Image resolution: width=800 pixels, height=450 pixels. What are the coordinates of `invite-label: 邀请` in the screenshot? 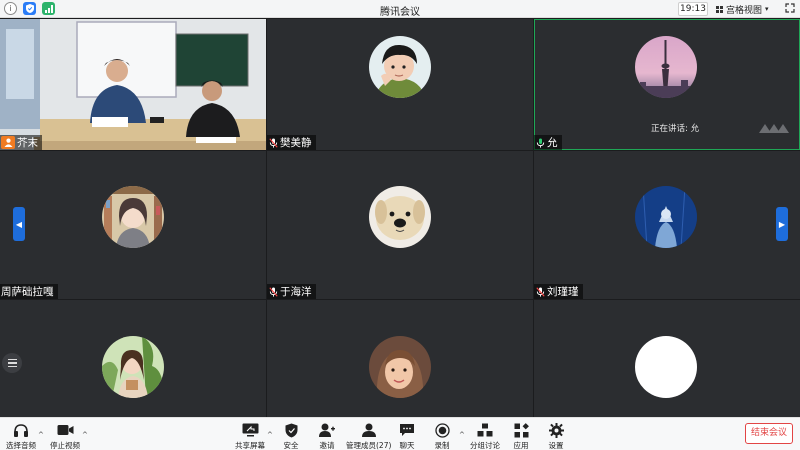 It's located at (327, 445).